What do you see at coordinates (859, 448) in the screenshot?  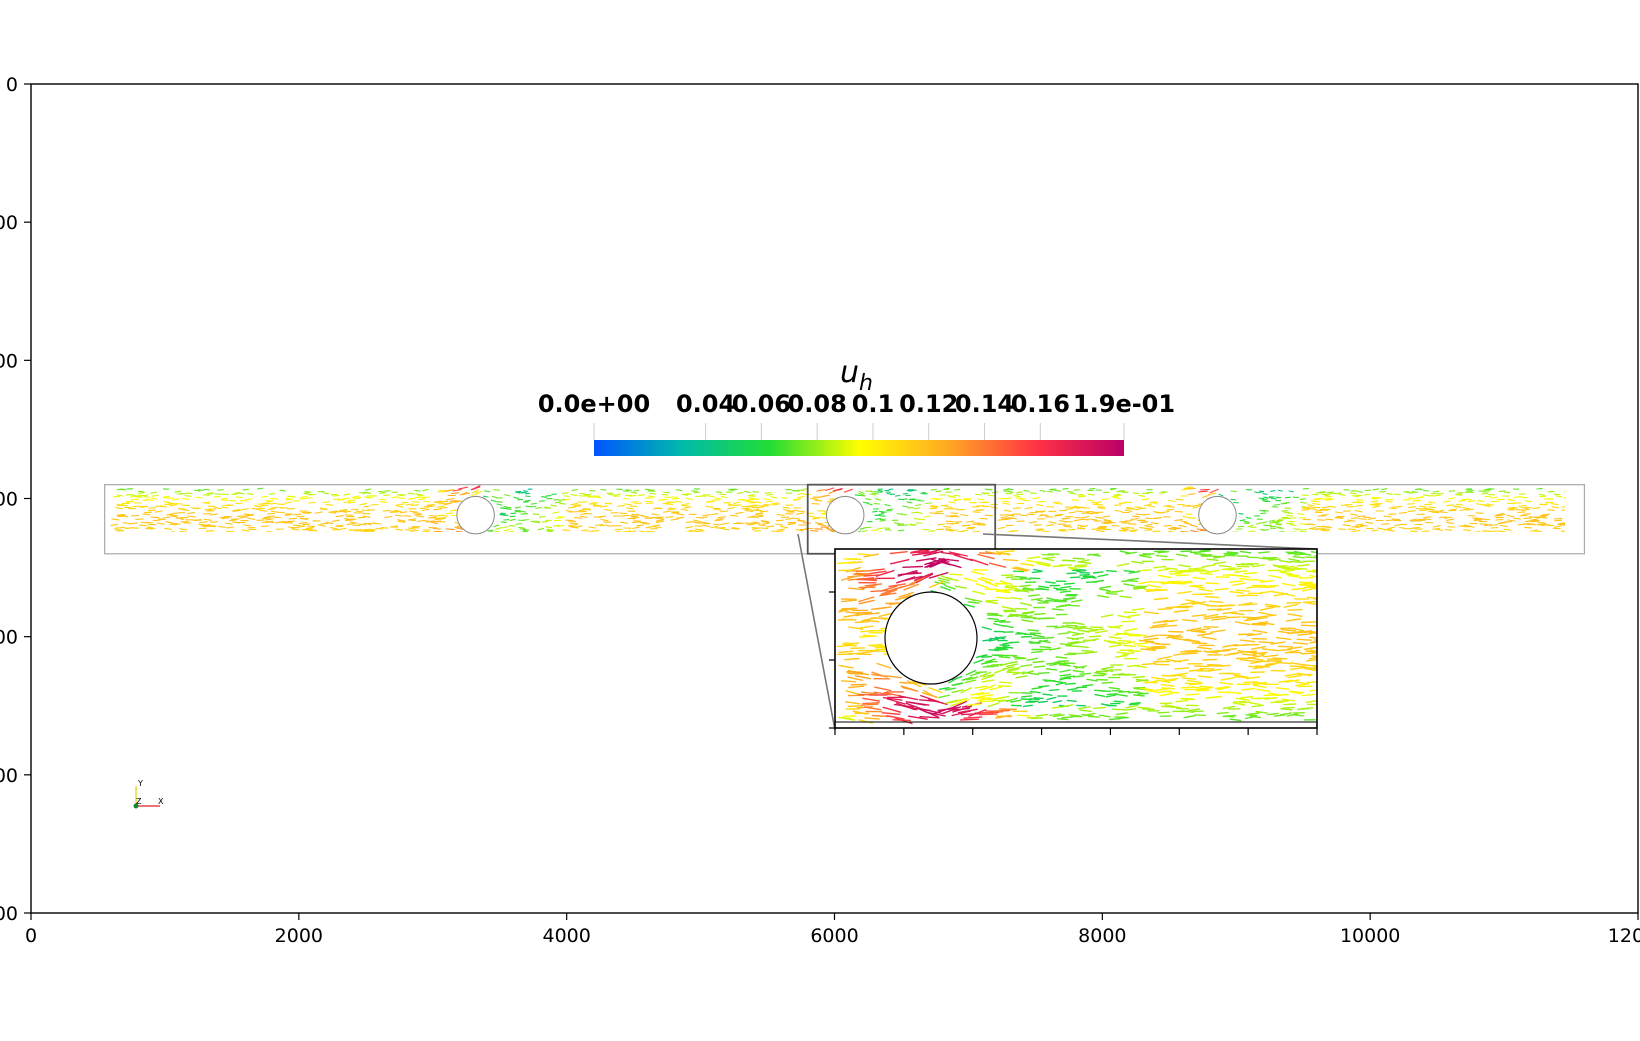 I see `colorbar-bar` at bounding box center [859, 448].